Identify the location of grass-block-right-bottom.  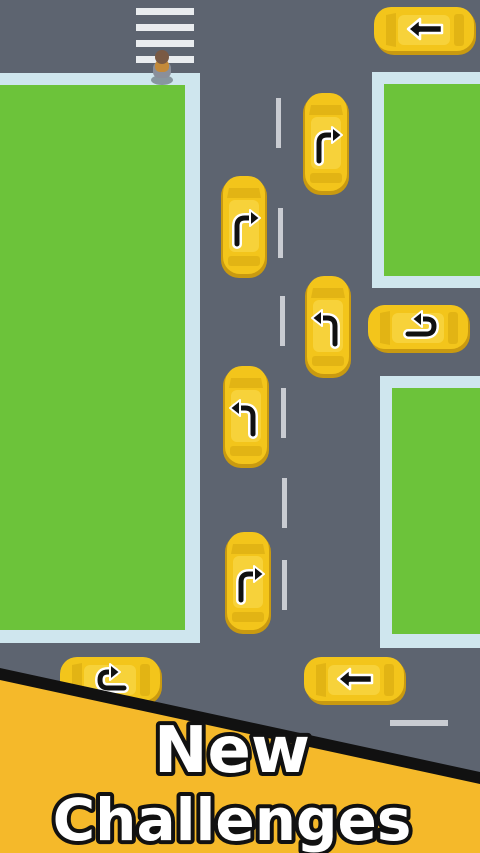
(430, 512).